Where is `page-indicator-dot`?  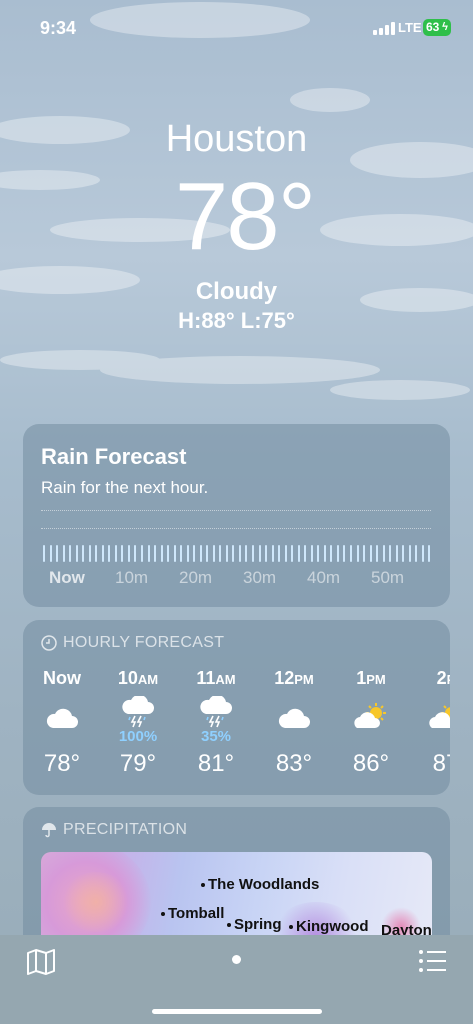
page-indicator-dot is located at coordinates (236, 959).